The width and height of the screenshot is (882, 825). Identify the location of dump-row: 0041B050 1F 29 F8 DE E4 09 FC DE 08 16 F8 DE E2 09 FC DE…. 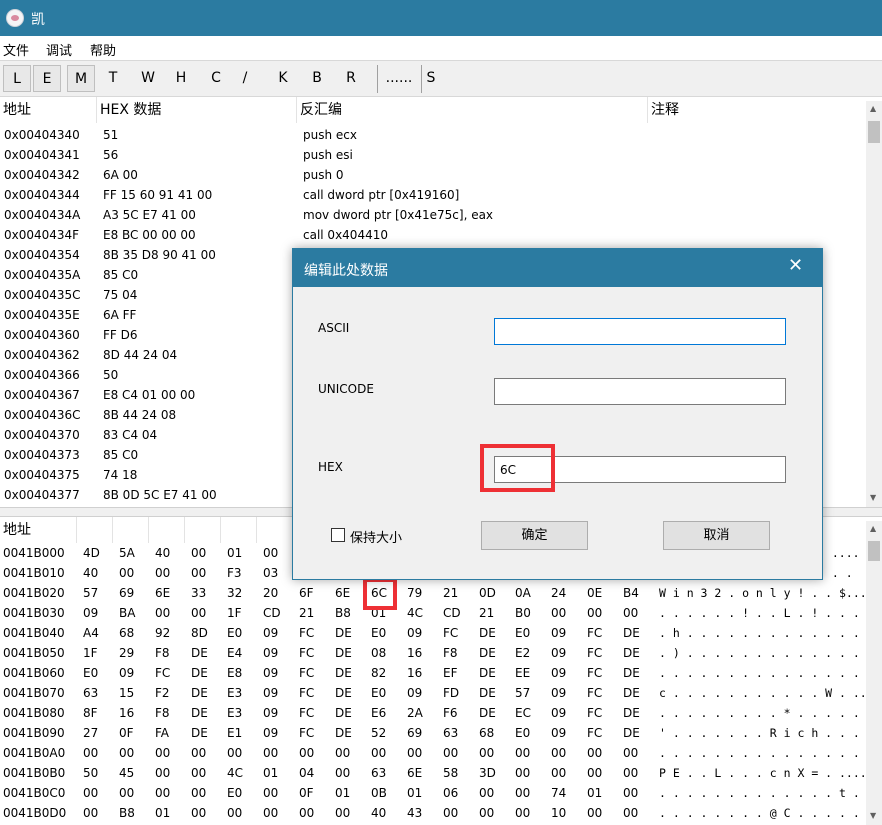
(437, 653).